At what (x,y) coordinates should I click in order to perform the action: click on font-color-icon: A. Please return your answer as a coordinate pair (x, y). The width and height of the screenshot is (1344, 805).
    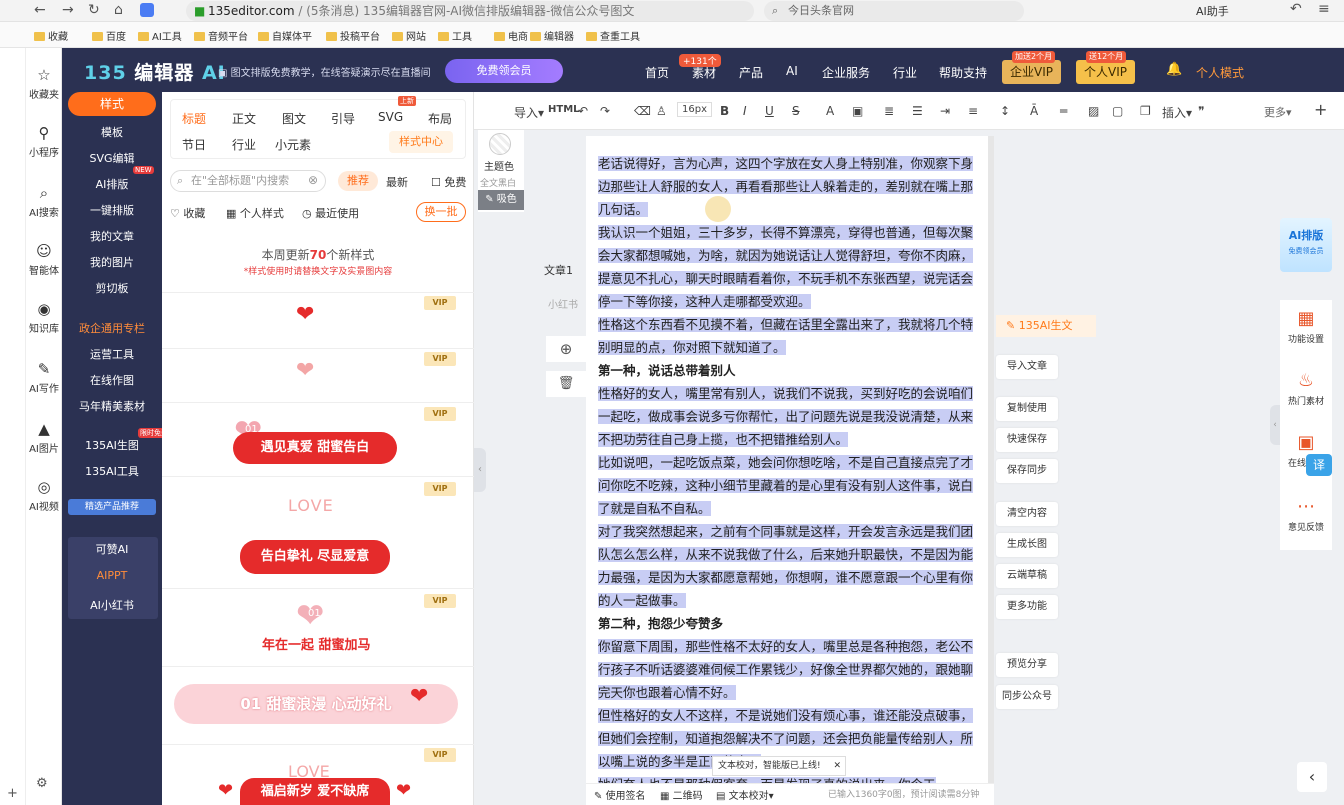
    Looking at the image, I should click on (830, 111).